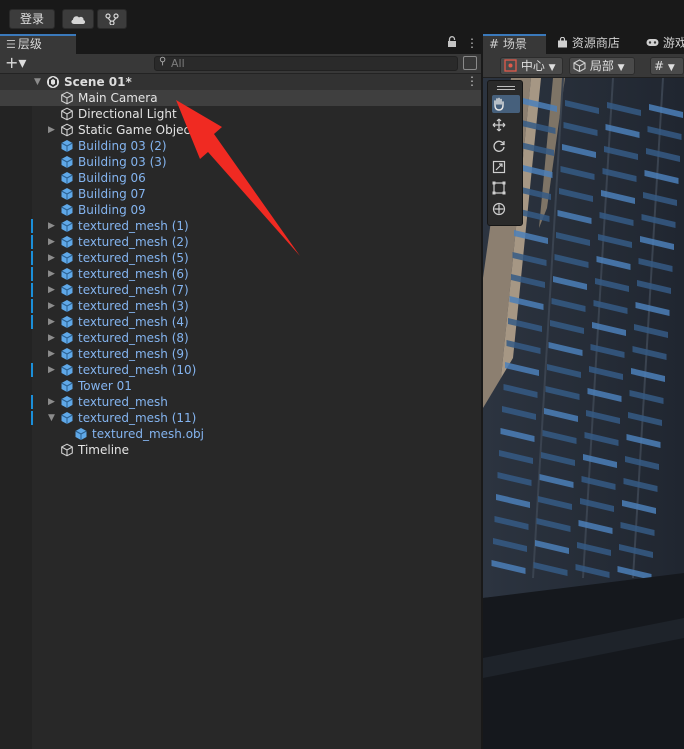 The image size is (684, 749). What do you see at coordinates (240, 338) in the screenshot?
I see `hierarchy-item: ▶ textured_mesh (8)` at bounding box center [240, 338].